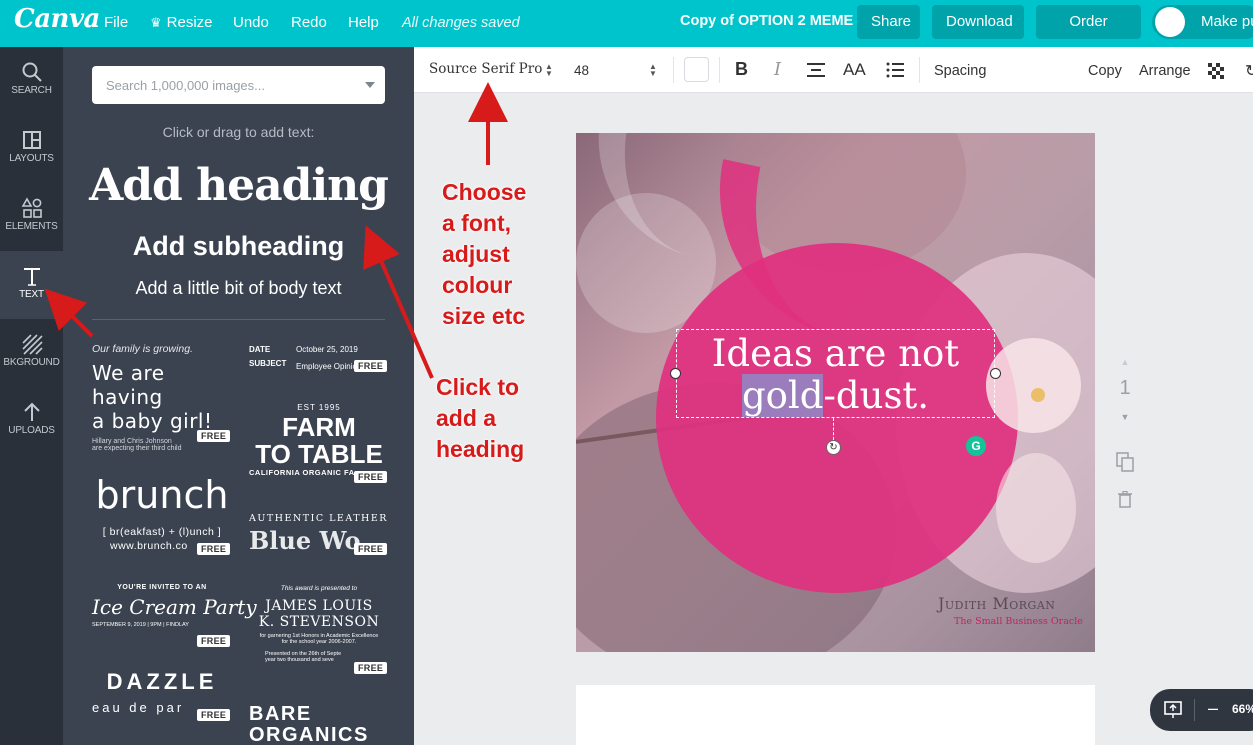  Describe the element at coordinates (276, 230) in the screenshot. I see `annotation-arrows` at that location.